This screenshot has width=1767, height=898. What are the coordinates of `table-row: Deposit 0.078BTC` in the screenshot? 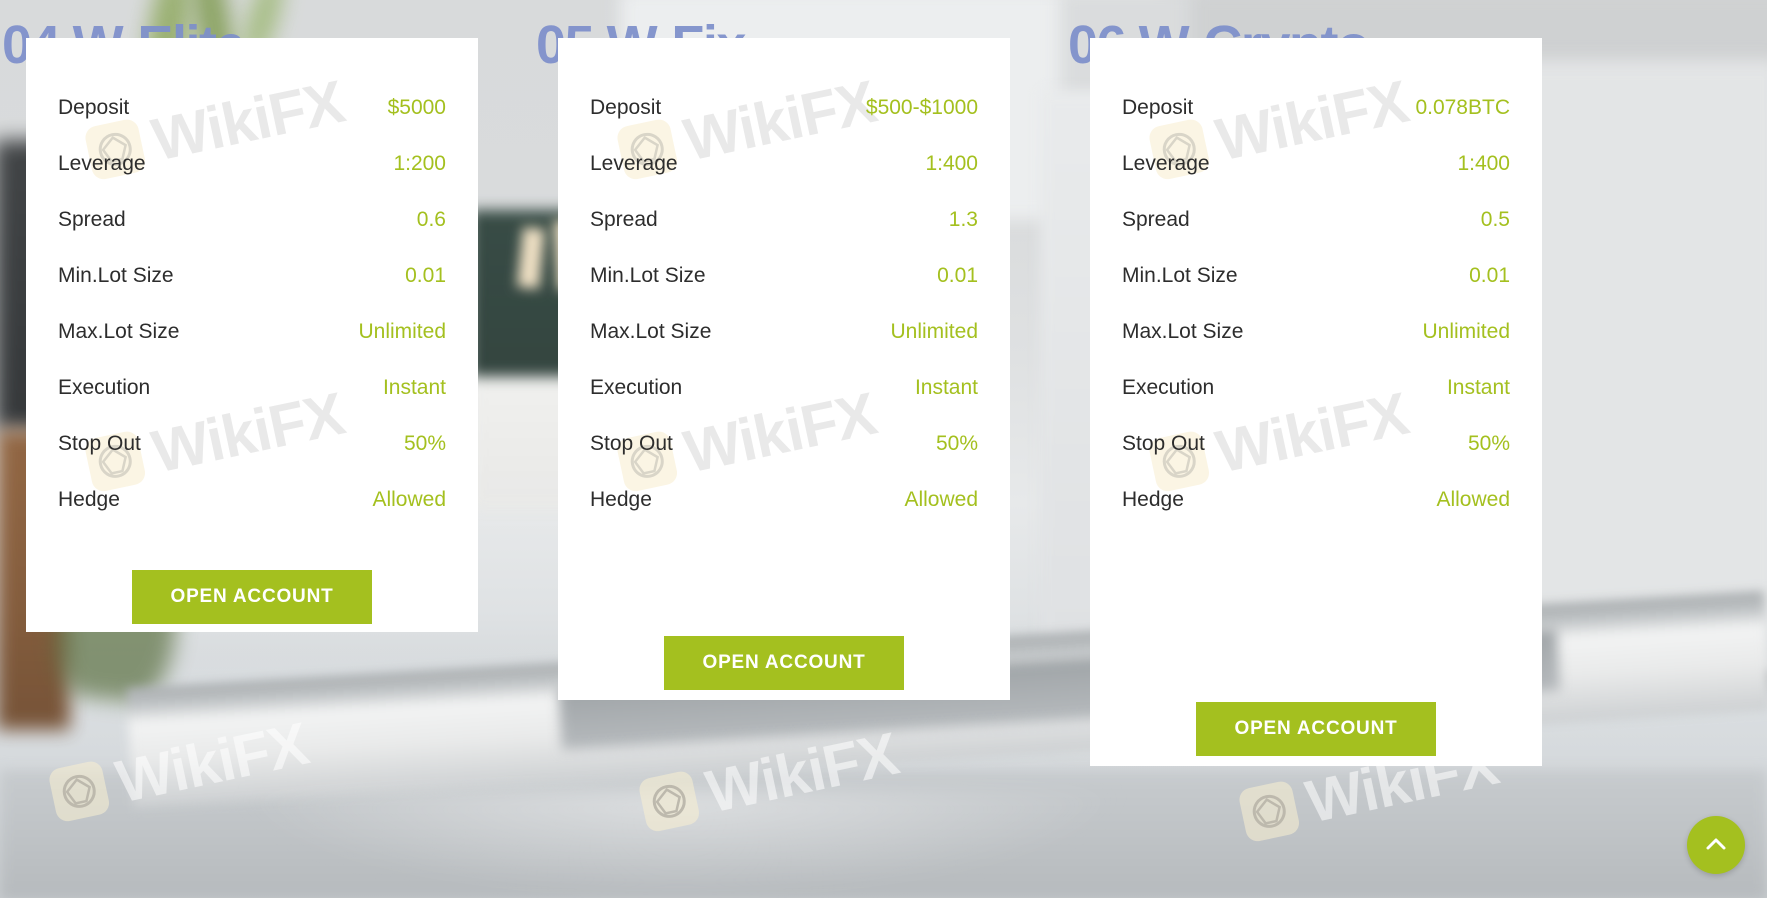 It's located at (1316, 124).